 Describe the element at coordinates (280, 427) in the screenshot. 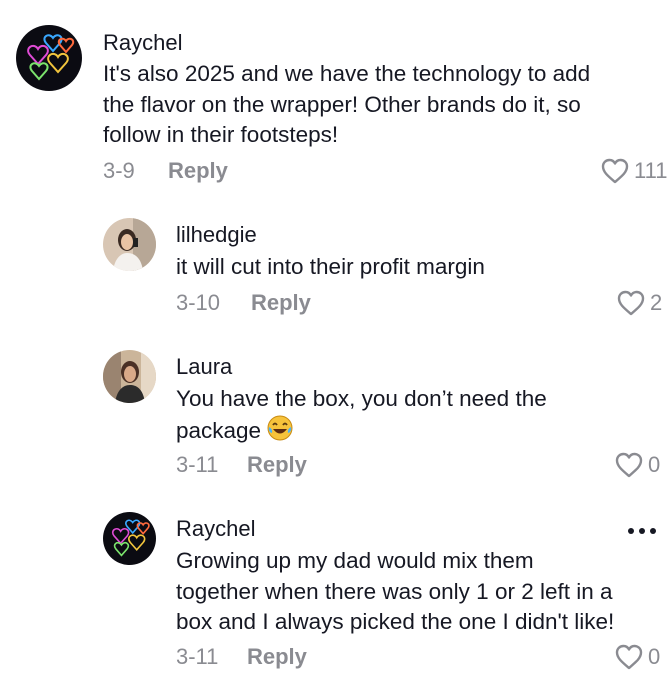

I see `face-with-tears-of-joy-icon` at that location.